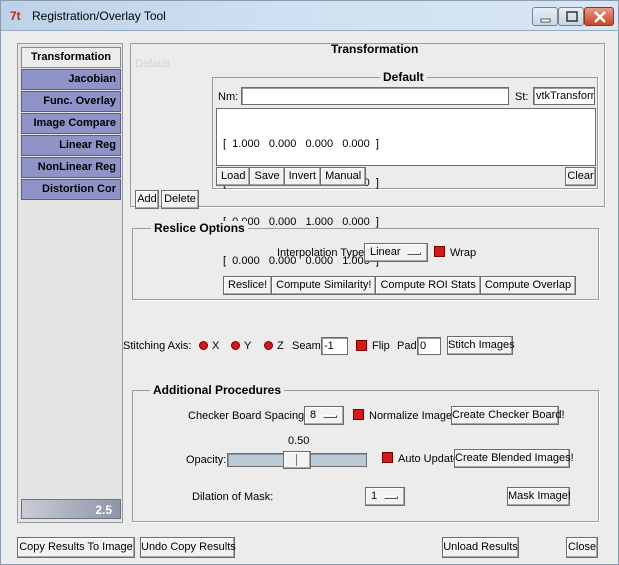  I want to click on close-icon, so click(600, 17).